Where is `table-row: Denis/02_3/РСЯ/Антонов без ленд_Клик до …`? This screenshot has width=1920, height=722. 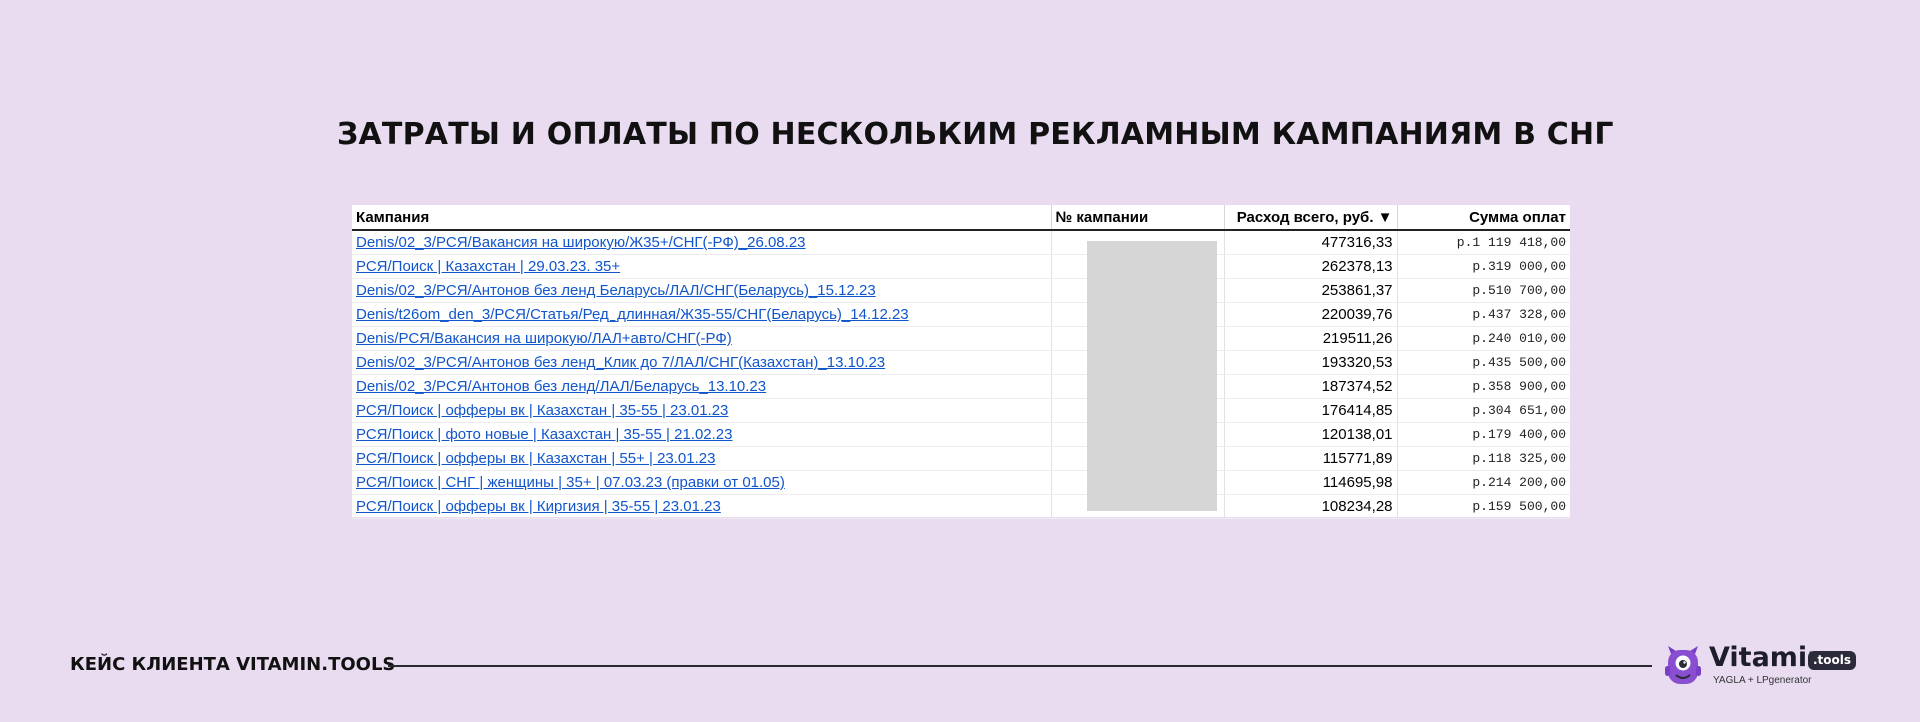
table-row: Denis/02_3/РСЯ/Антонов без ленд_Клик до … is located at coordinates (961, 362).